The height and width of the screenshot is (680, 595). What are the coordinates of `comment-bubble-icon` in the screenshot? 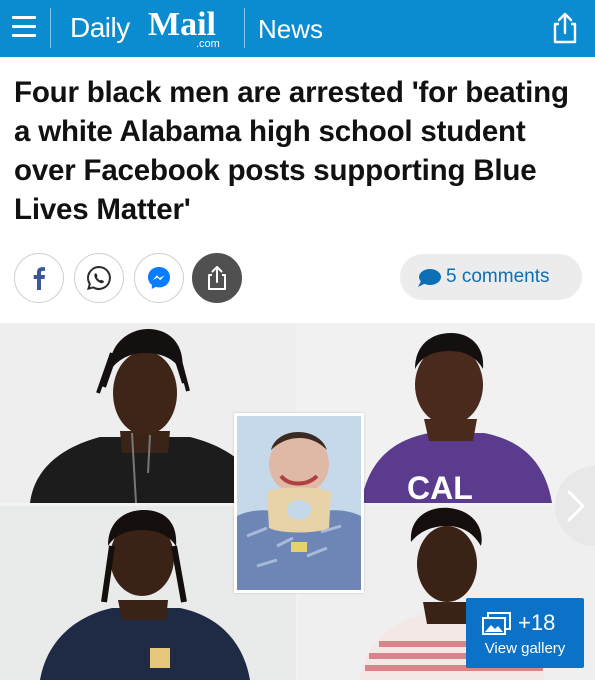 It's located at (429, 278).